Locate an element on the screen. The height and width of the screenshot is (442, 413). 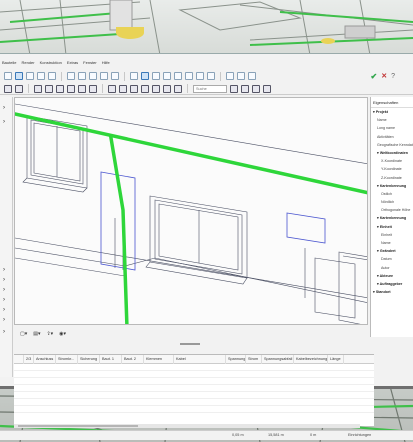
close-icon: ✕ is located at coordinates (384, 76).